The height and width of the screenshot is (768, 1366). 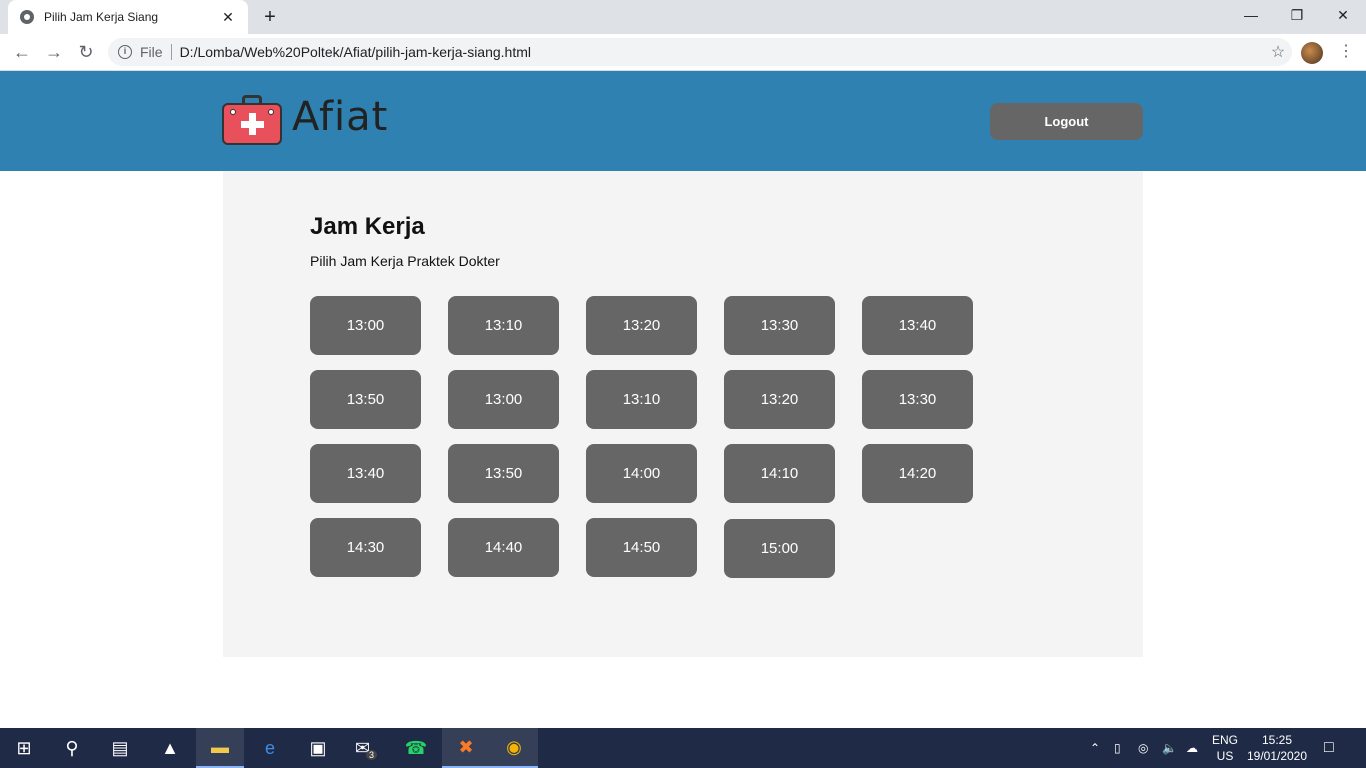 What do you see at coordinates (366, 748) in the screenshot?
I see `mail-icon: ✉ 3` at bounding box center [366, 748].